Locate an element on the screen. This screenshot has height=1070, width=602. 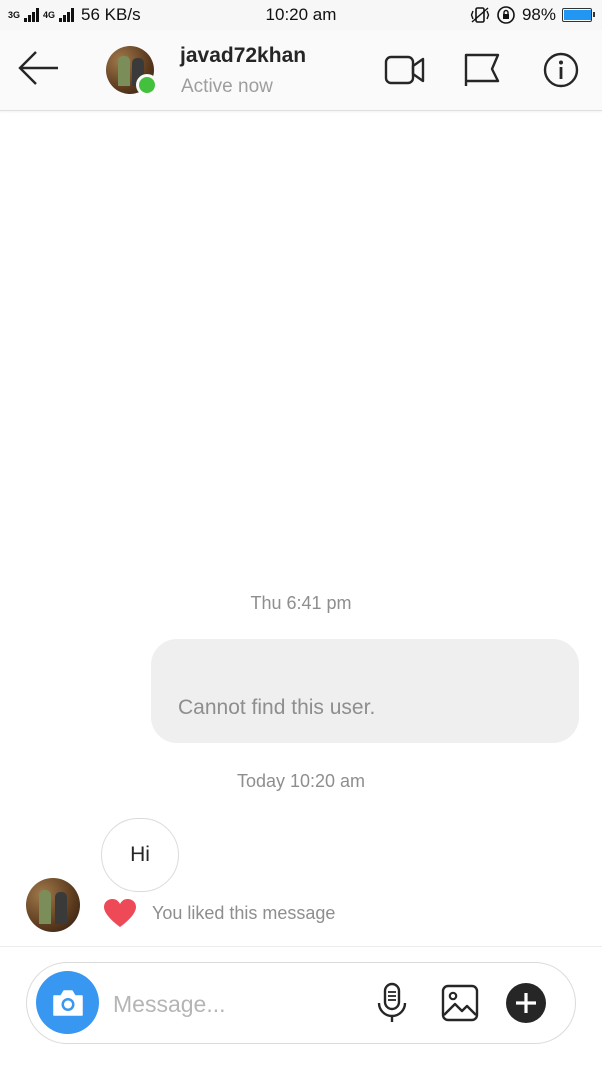
received-message-bubble: Hi is located at coordinates (140, 855).